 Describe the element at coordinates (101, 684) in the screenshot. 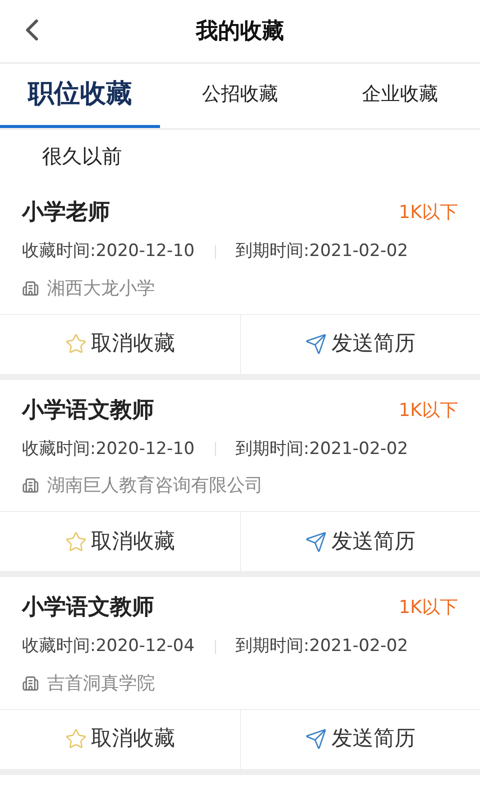

I see `company-name: 吉首洞真学院` at that location.